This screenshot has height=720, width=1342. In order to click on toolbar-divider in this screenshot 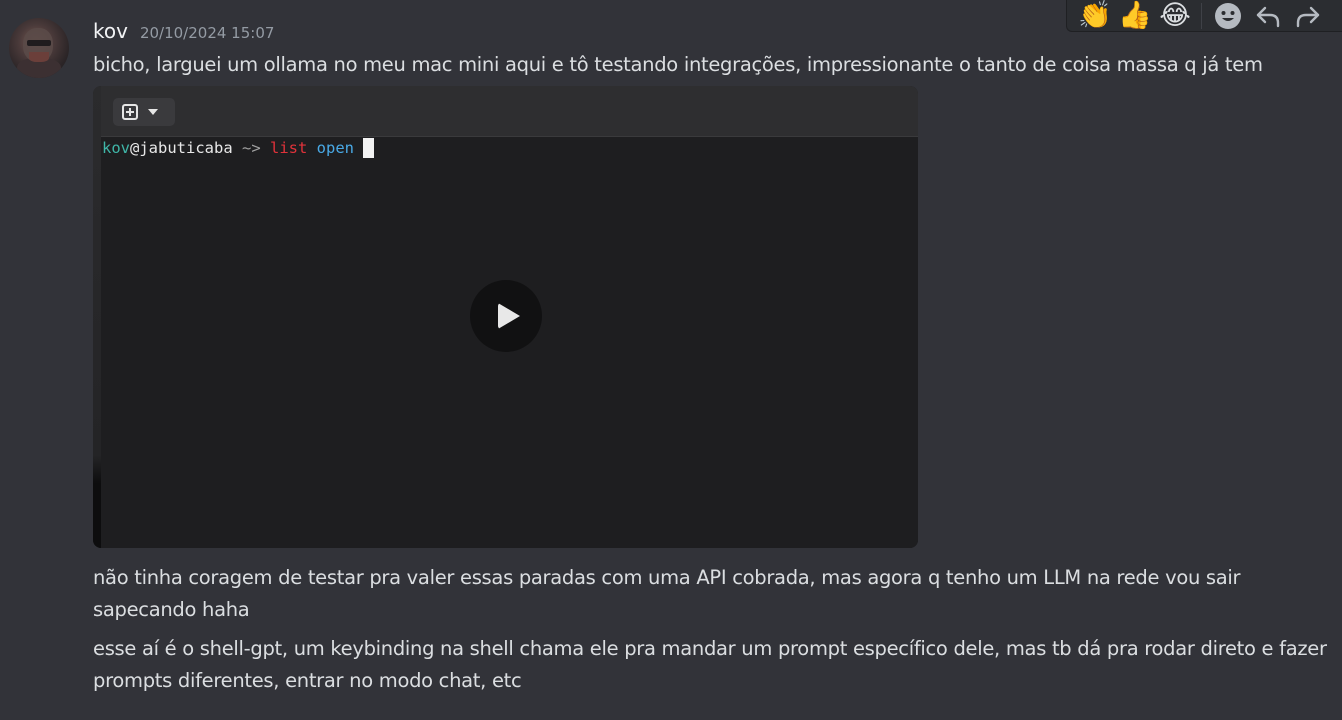, I will do `click(1201, 15)`.